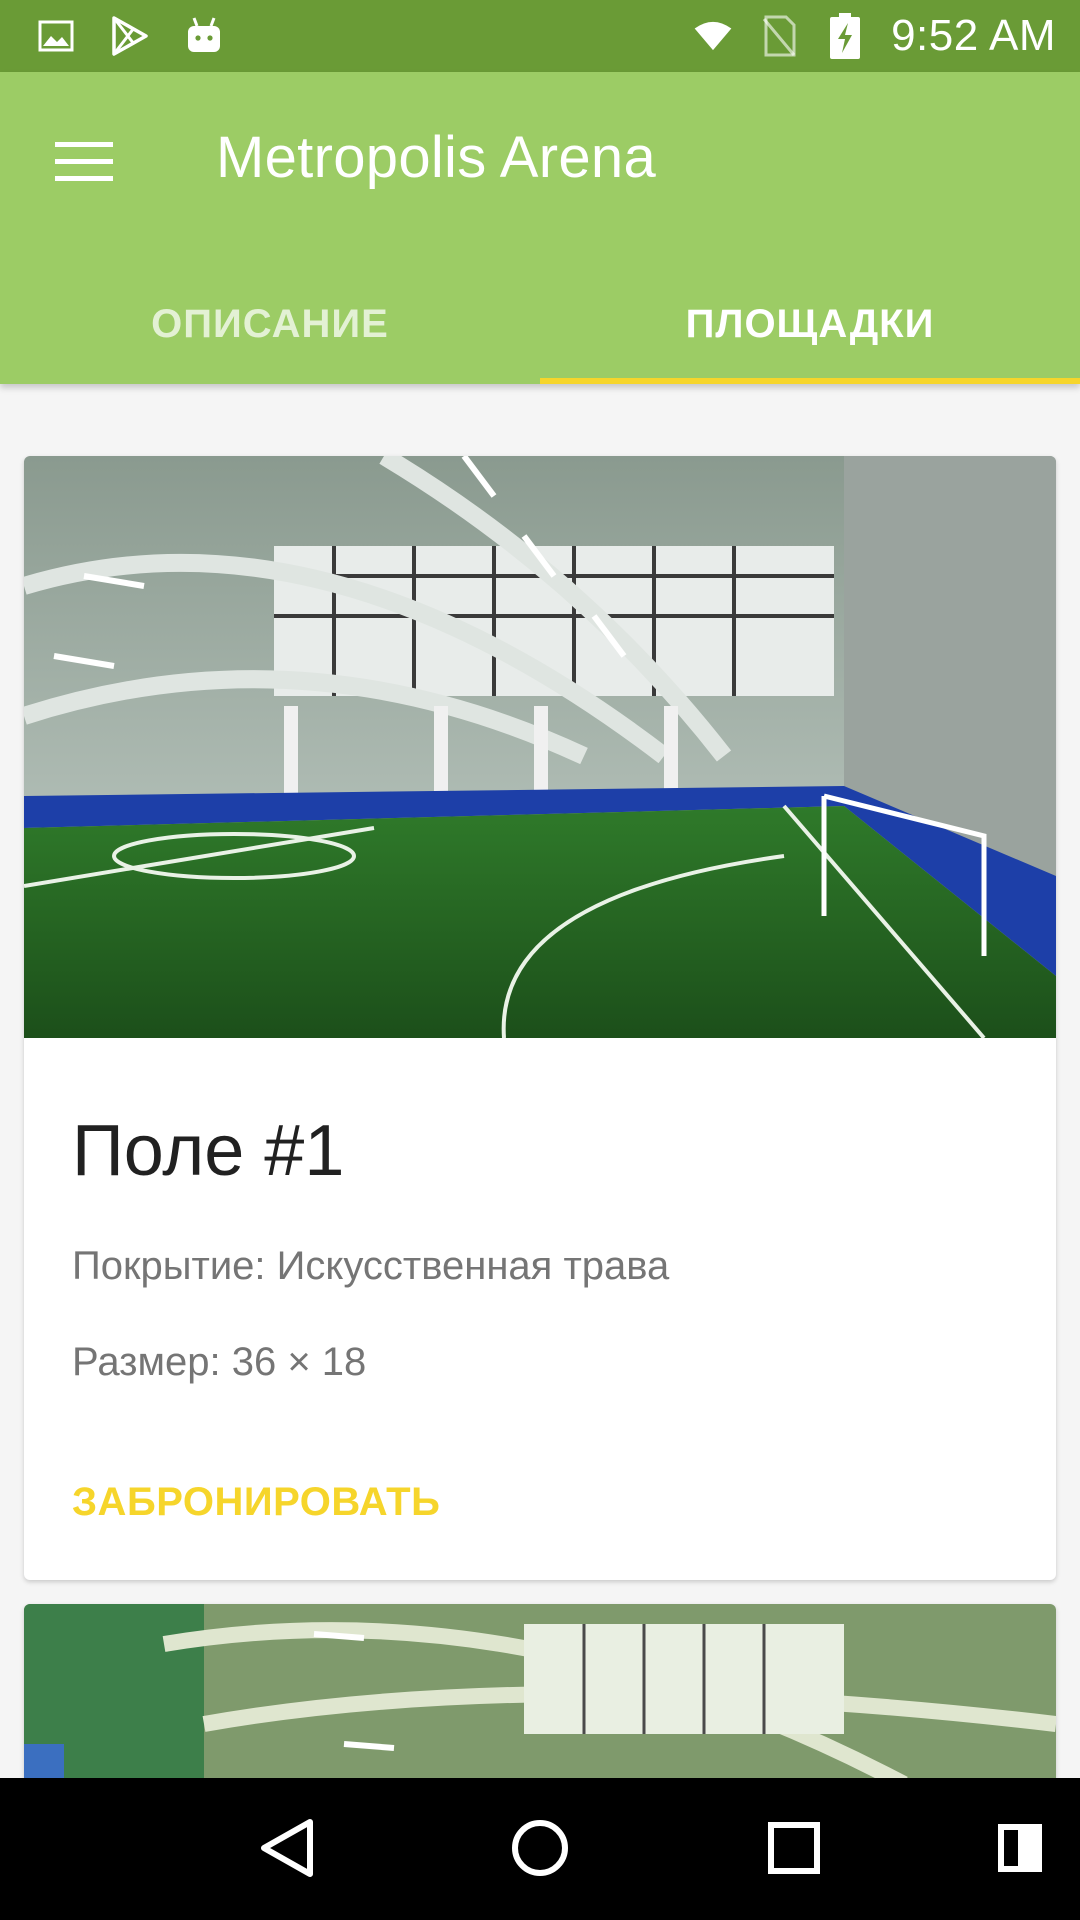 The height and width of the screenshot is (1920, 1080). What do you see at coordinates (973, 35) in the screenshot?
I see `status-time: 9:52 AM` at bounding box center [973, 35].